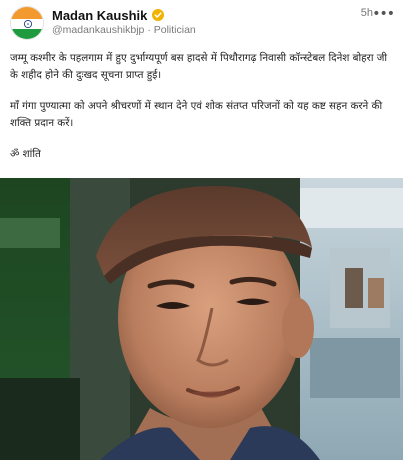  I want to click on india-flag-icon, so click(27, 23).